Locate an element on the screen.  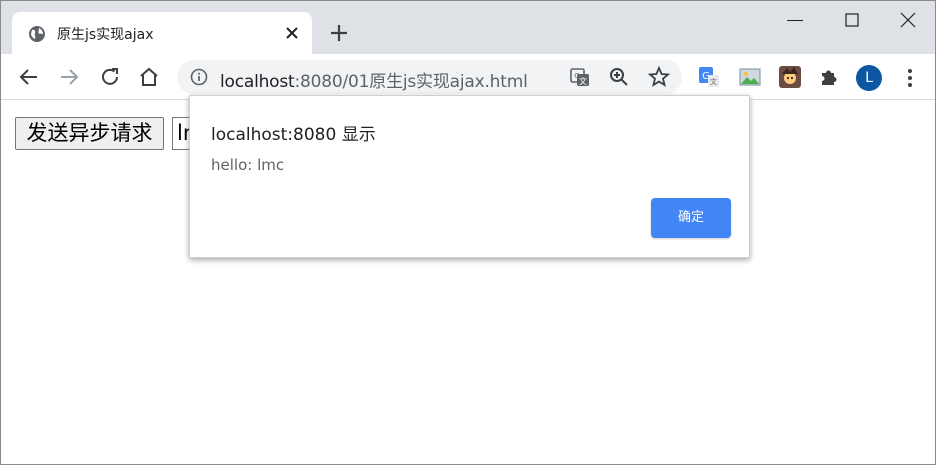
plus-icon is located at coordinates (339, 33).